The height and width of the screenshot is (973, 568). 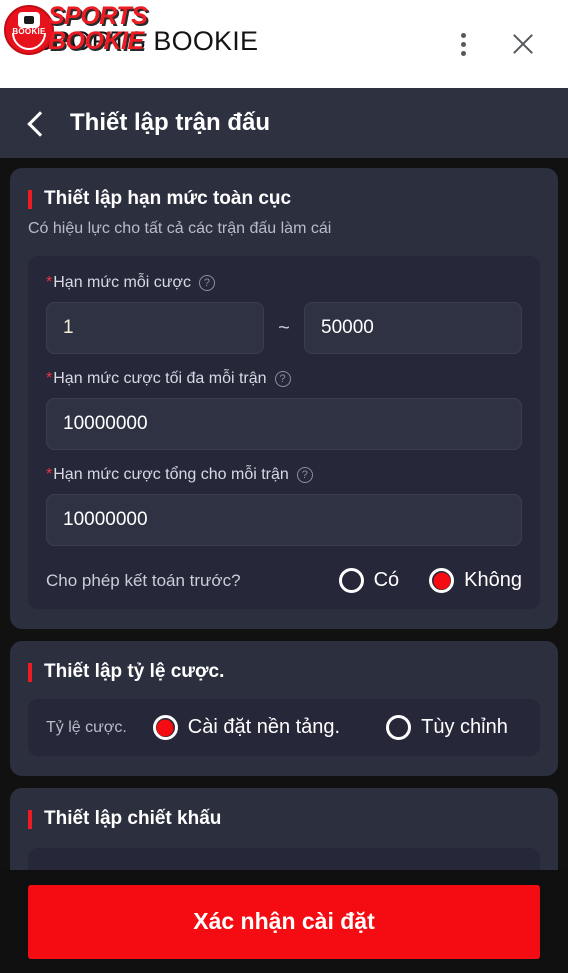 I want to click on field-per-bet: * Hạn mức mỗi cược ? 1 ~ 50000, so click(x=284, y=314).